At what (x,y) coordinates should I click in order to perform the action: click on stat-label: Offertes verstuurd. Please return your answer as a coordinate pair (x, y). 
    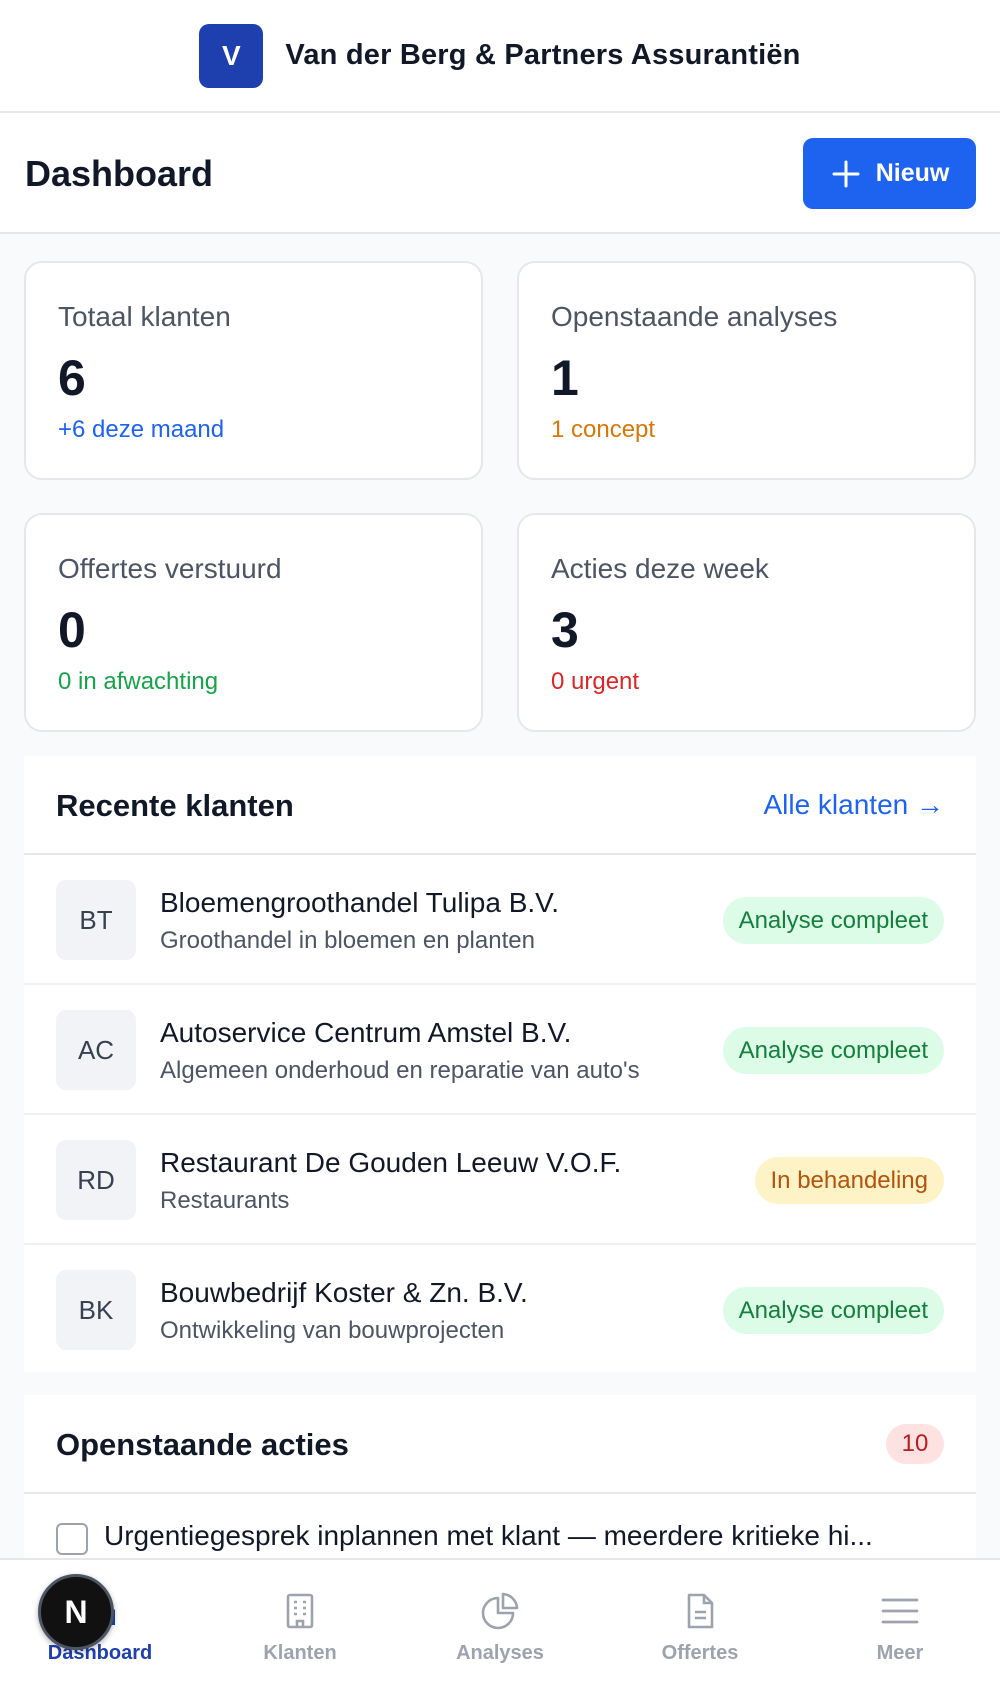
    Looking at the image, I should click on (170, 568).